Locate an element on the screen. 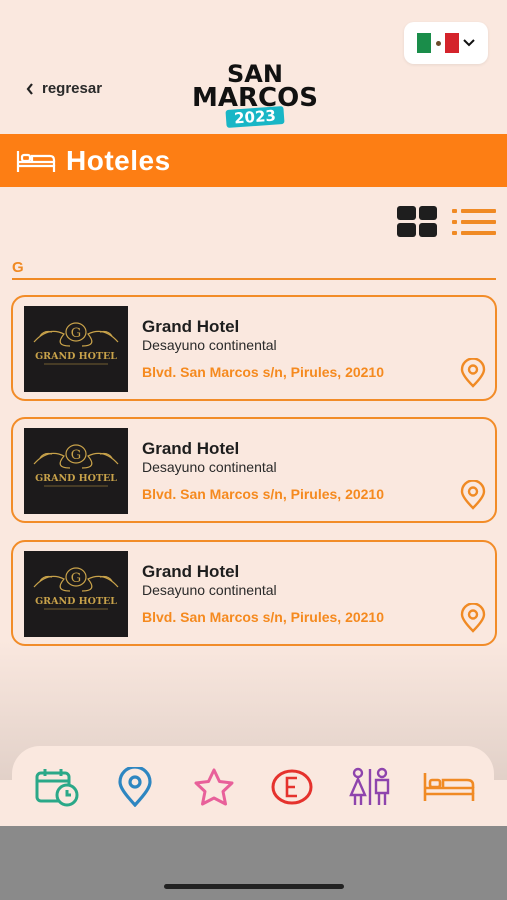 Image resolution: width=507 pixels, height=900 pixels. list-icon is located at coordinates (474, 222).